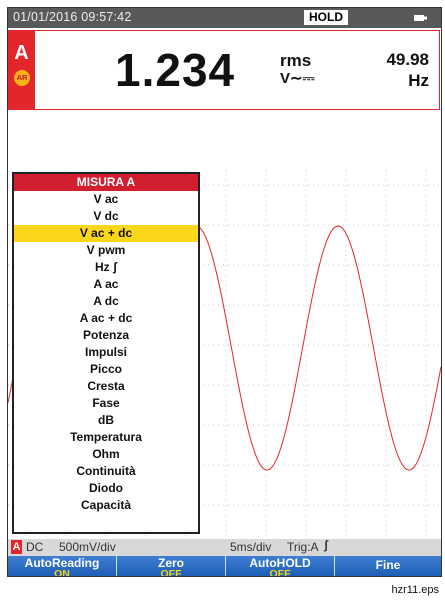  I want to click on menu-item-diodo: Diodo, so click(106, 488).